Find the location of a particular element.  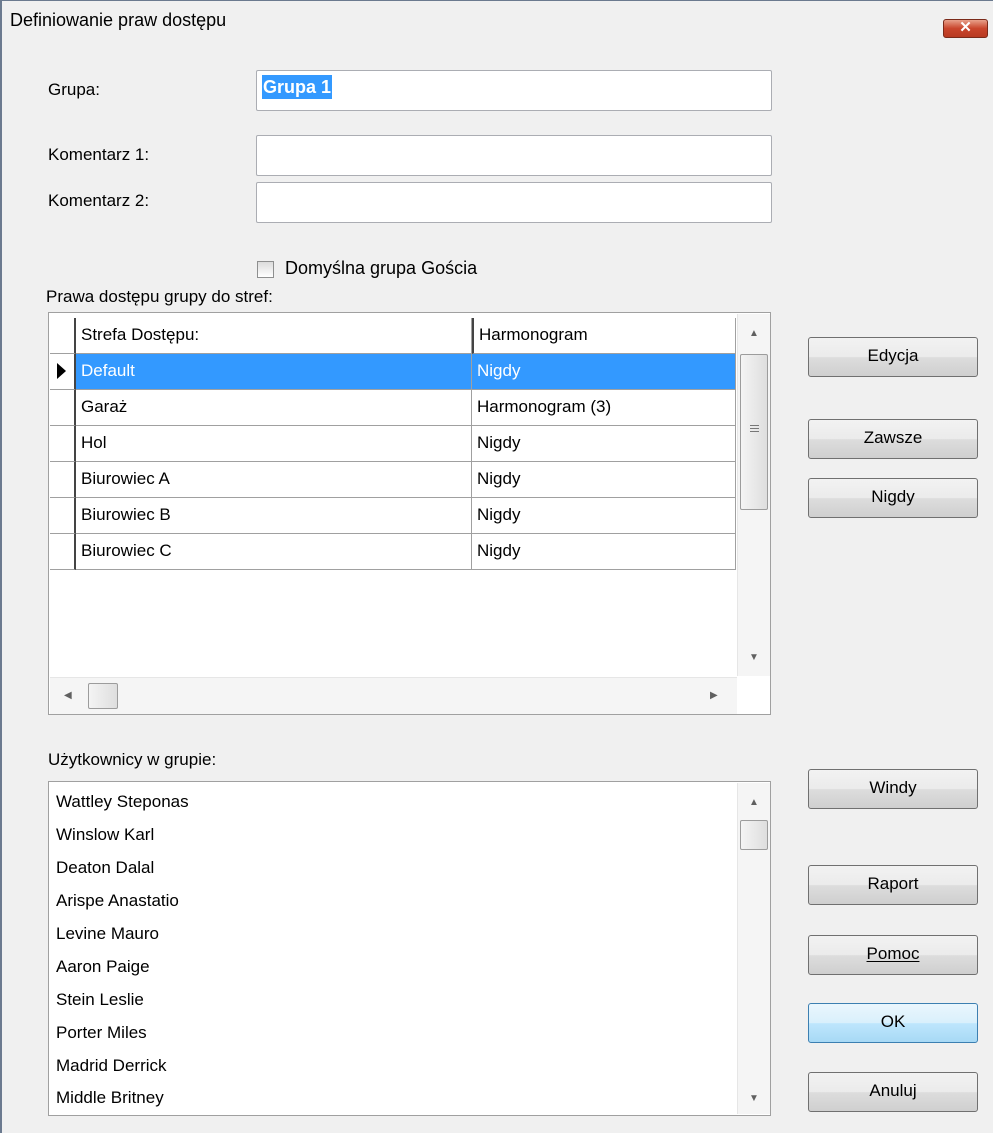

grid-vertical-scroll-thumb is located at coordinates (754, 432).